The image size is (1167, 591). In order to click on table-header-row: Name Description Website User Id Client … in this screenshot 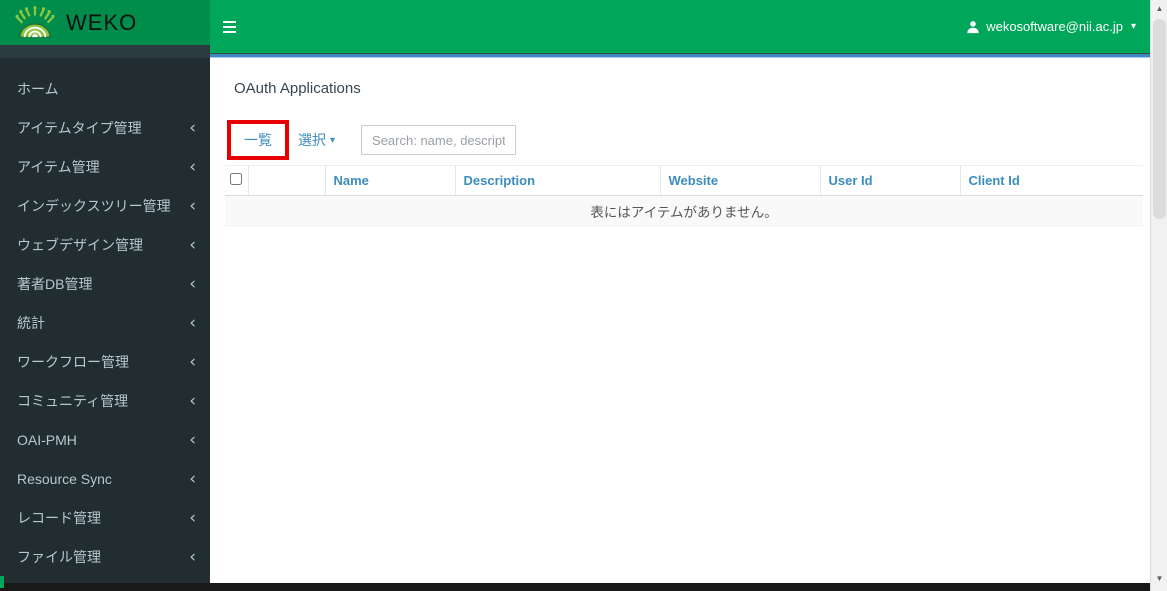, I will do `click(684, 180)`.